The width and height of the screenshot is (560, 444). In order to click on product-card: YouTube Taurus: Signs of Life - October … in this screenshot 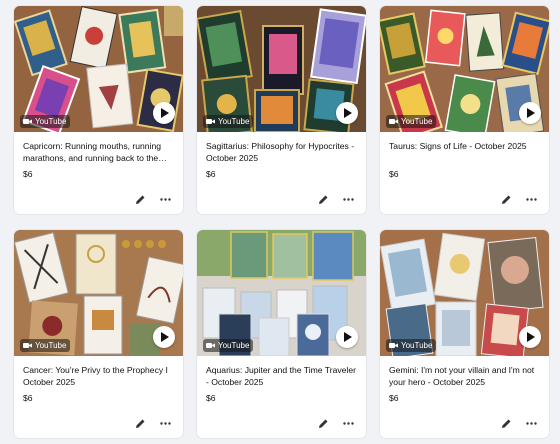, I will do `click(464, 110)`.